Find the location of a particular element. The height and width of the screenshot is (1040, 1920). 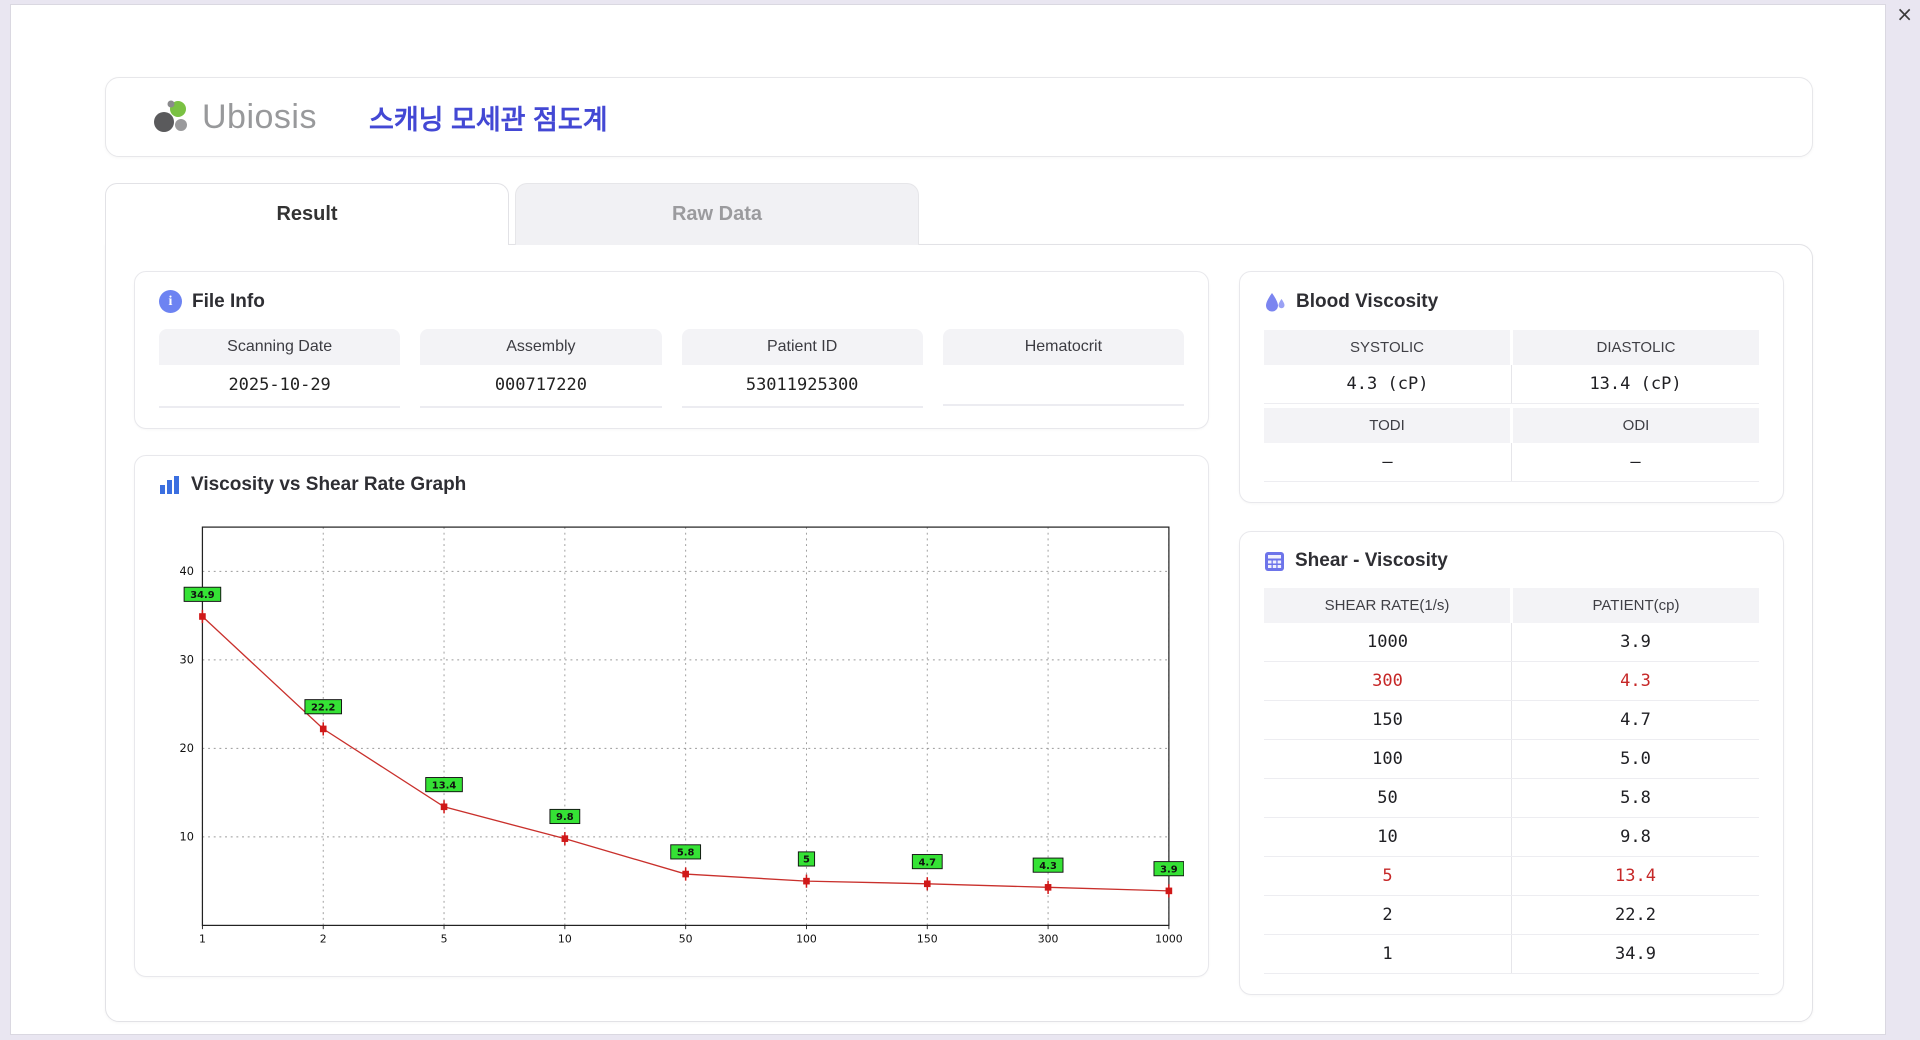

bv-value-row-1: 4.3 (cP) 13.4 (cP) is located at coordinates (1511, 384).